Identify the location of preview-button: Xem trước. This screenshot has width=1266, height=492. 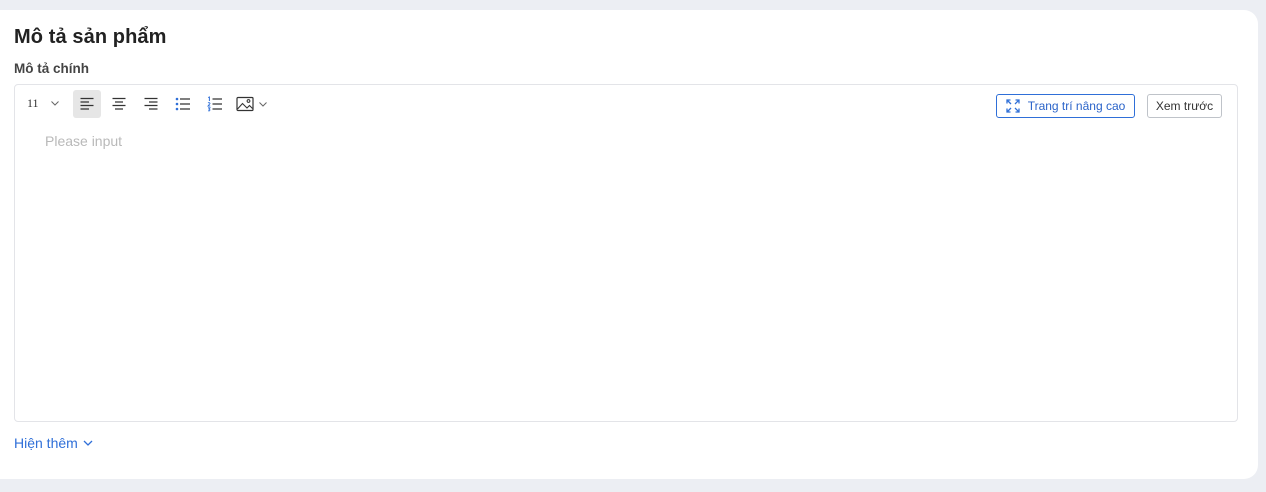
(1184, 106).